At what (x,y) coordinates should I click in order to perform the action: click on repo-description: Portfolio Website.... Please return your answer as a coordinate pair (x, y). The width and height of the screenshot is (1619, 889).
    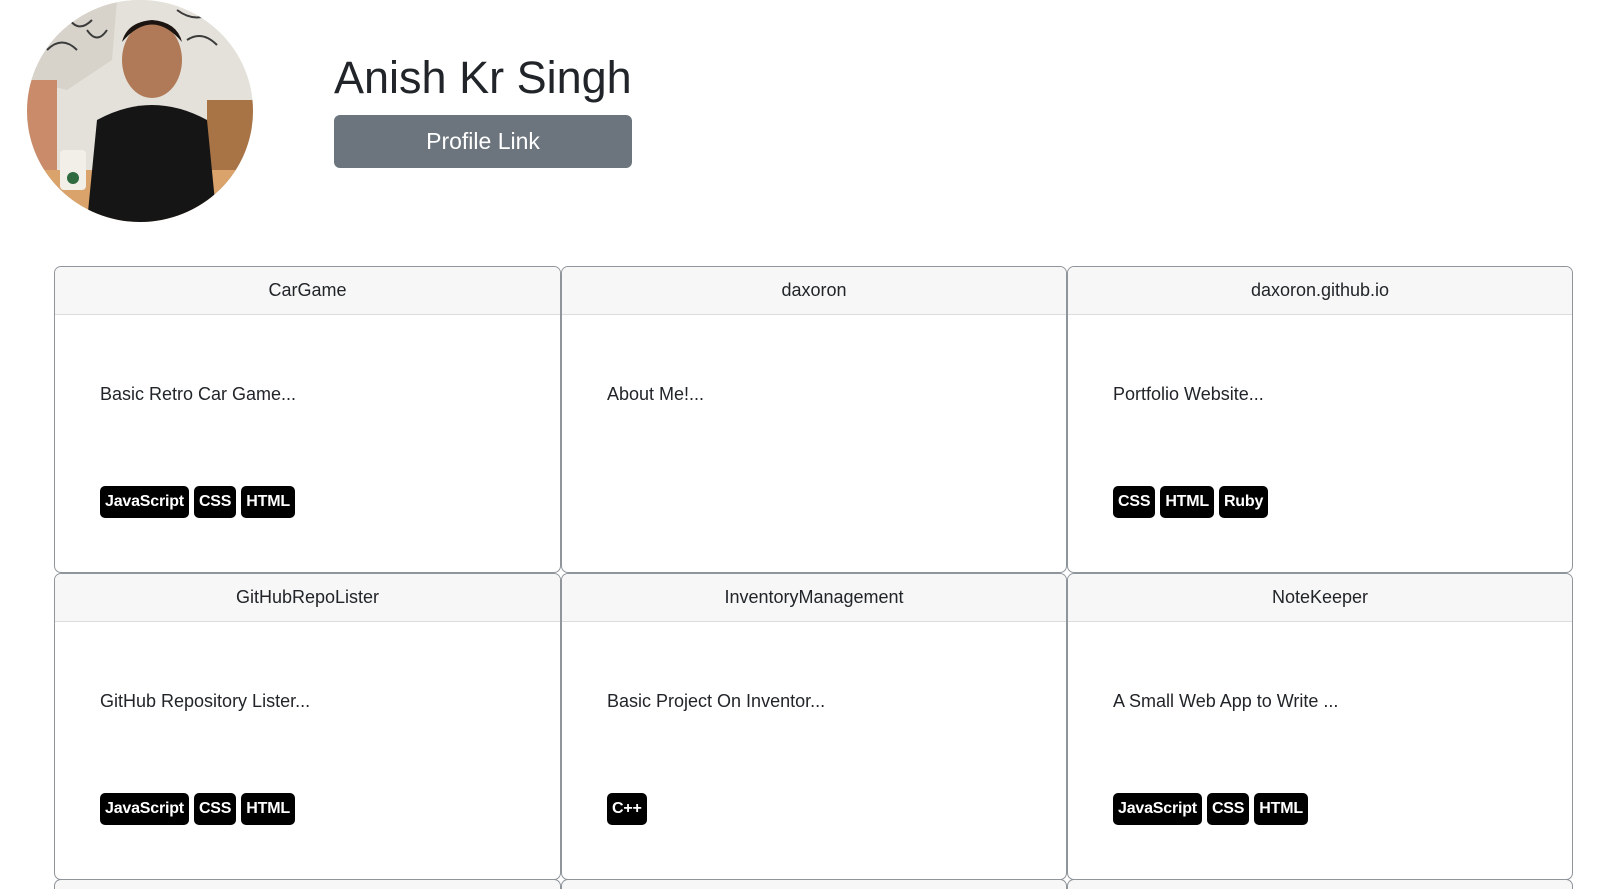
    Looking at the image, I should click on (1188, 394).